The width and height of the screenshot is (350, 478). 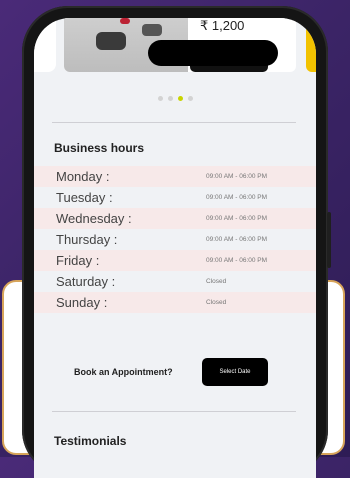 I want to click on hours-row: Friday : 09:00 AM - 06:00 PM, so click(x=175, y=260).